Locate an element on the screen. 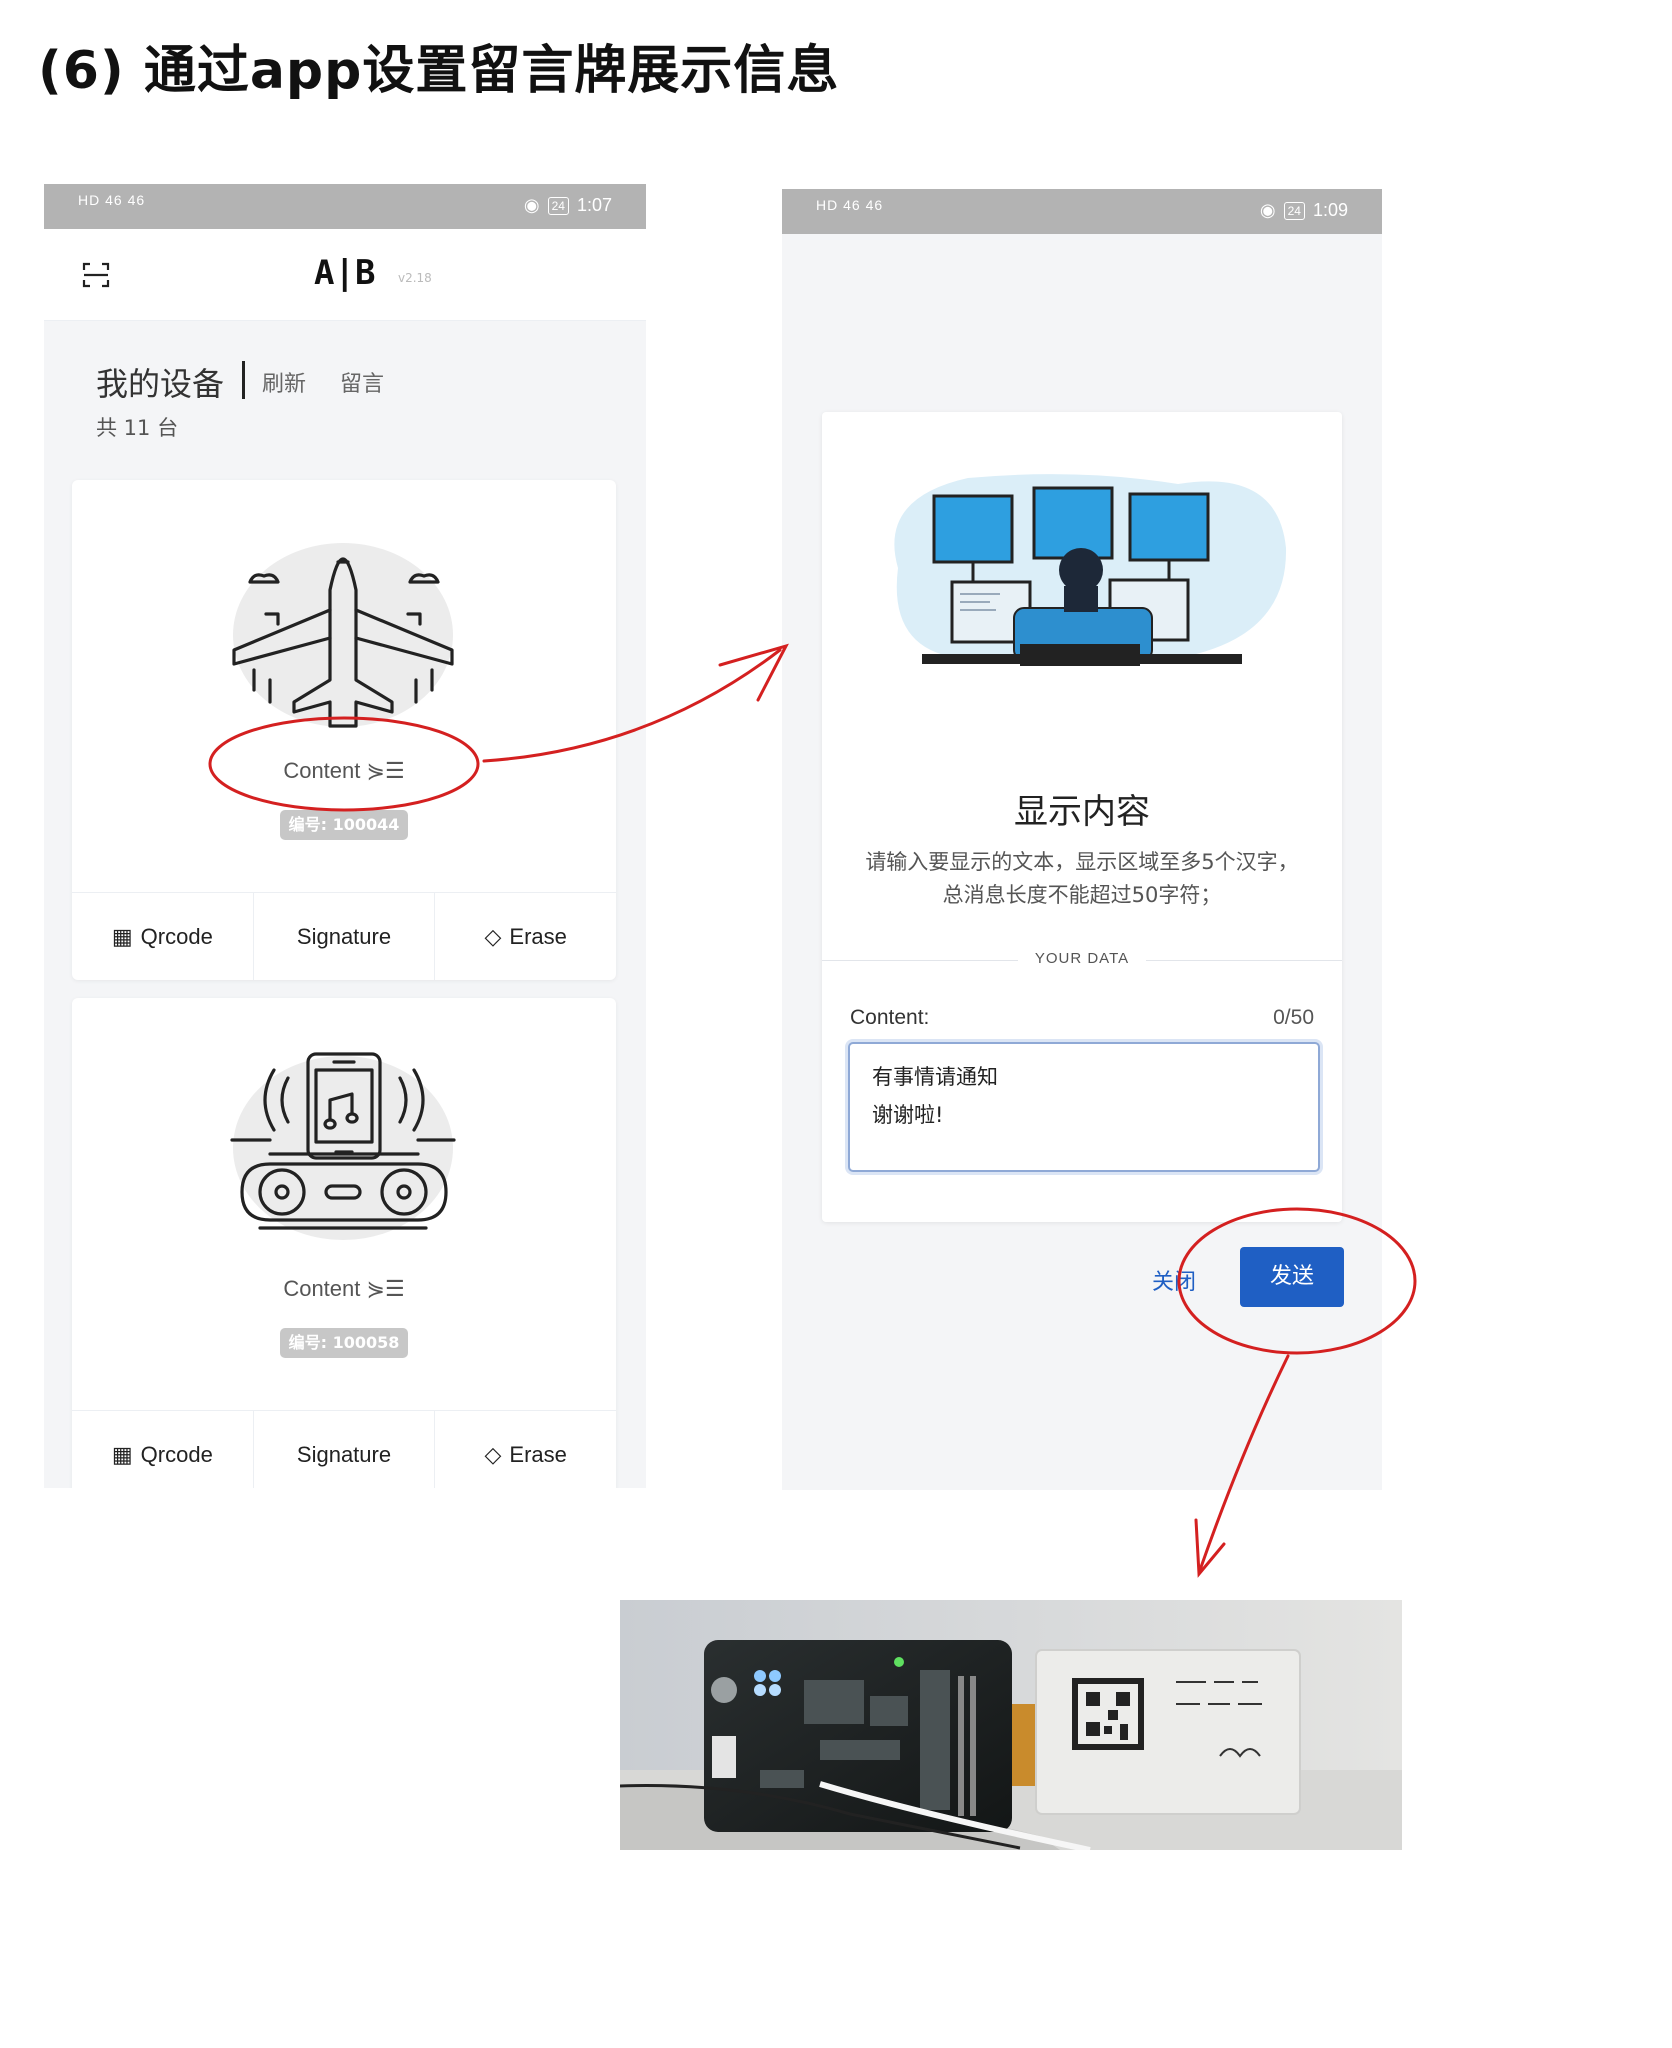 Image resolution: width=1672 pixels, height=2048 pixels. content-textarea: 有事情请通知 谢谢啦! is located at coordinates (1084, 1107).